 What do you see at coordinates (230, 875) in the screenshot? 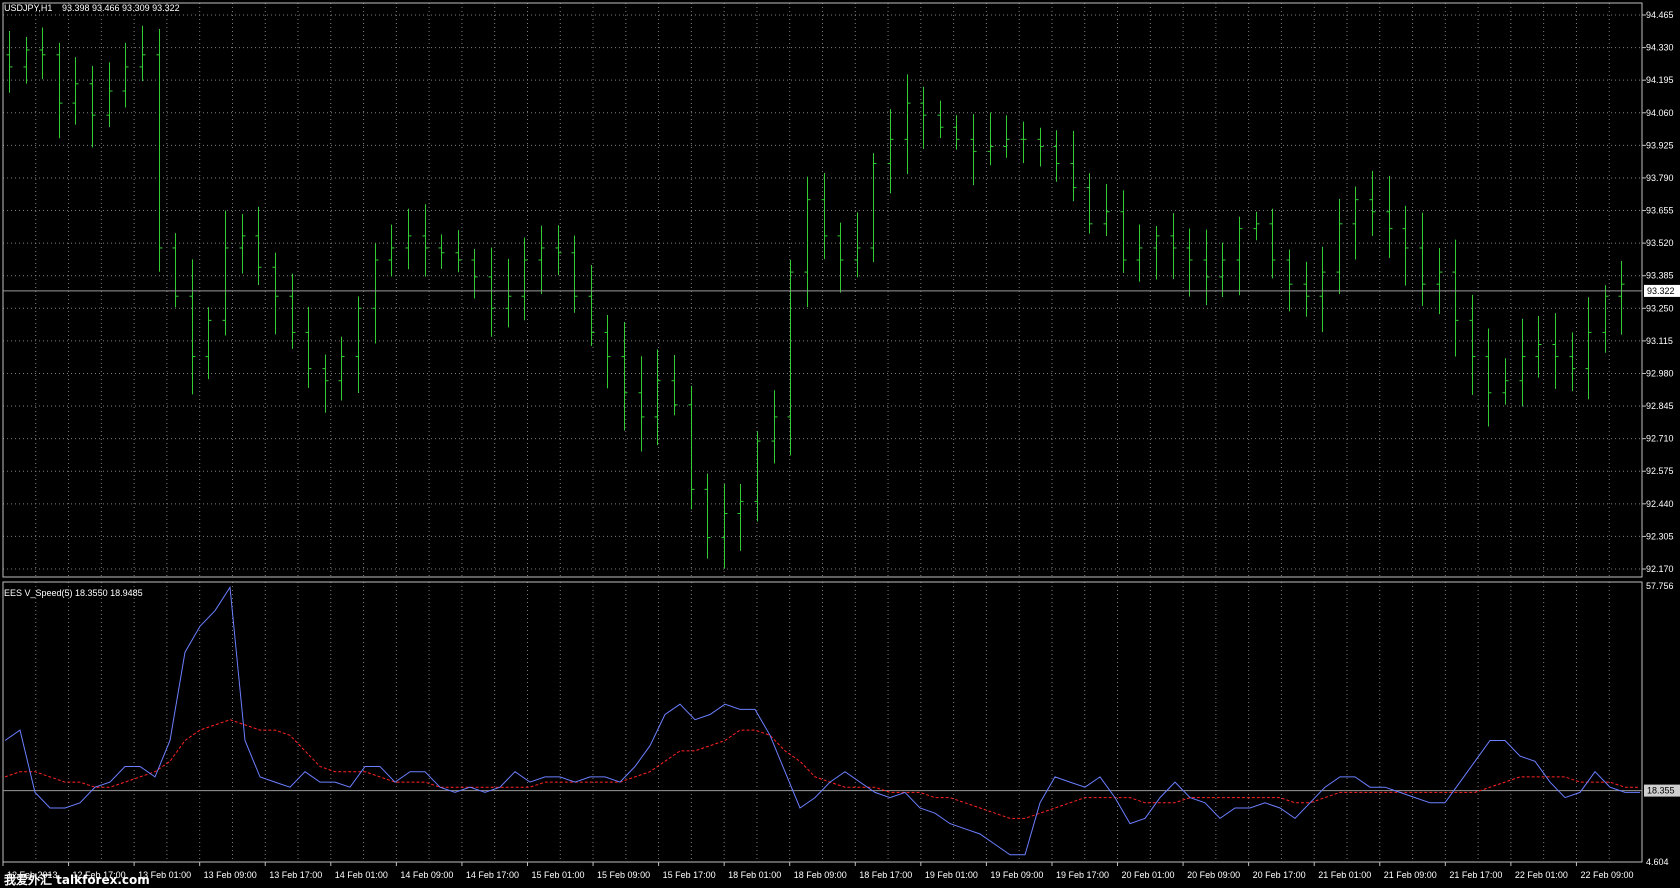
I see `time-tick-label: 13 Feb 09:00` at bounding box center [230, 875].